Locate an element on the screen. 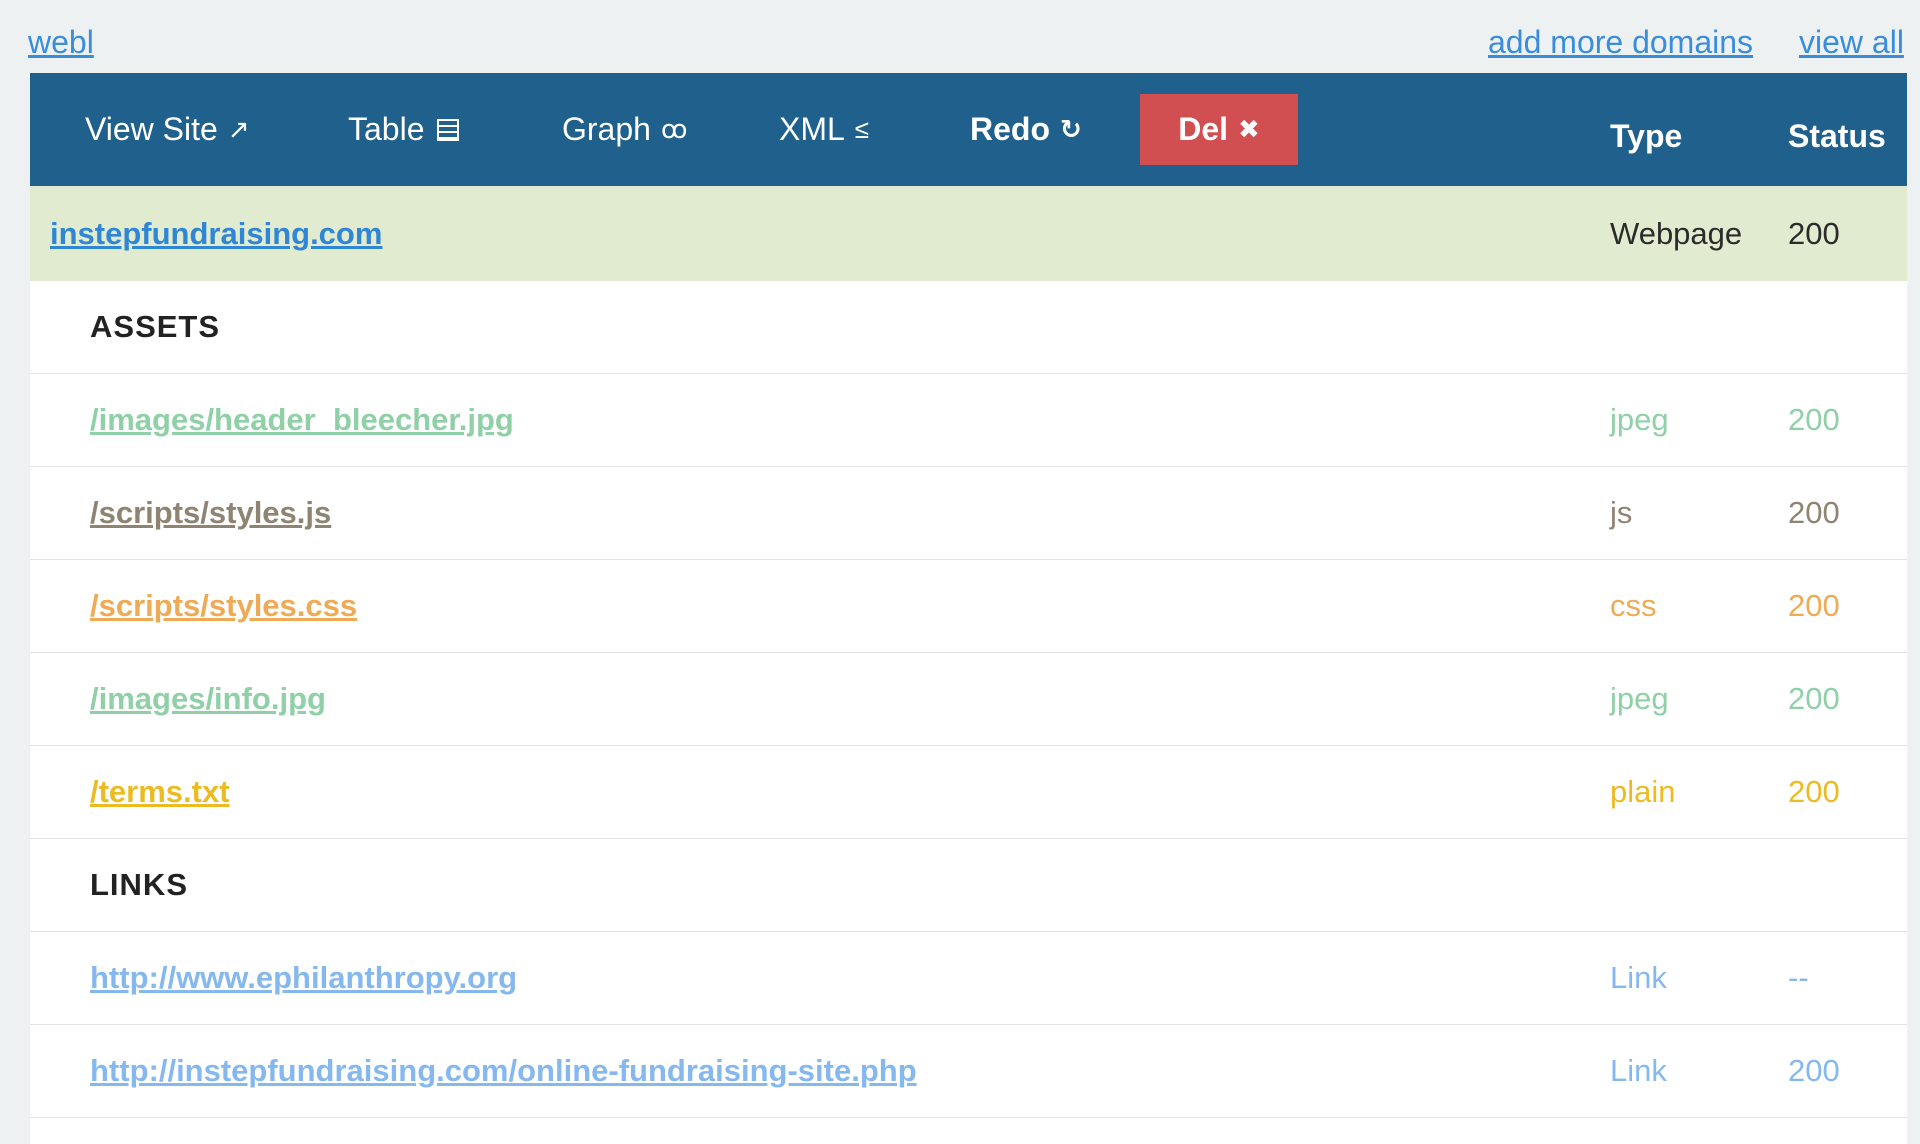 This screenshot has width=1920, height=1144. top-bar: webl add more domains view all is located at coordinates (960, 36).